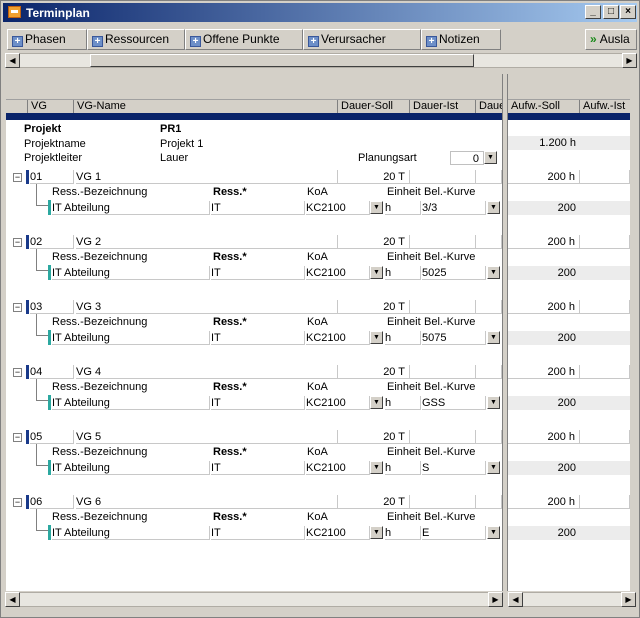 The height and width of the screenshot is (618, 640). Describe the element at coordinates (52, 437) in the screenshot. I see `vg-number: 05` at that location.